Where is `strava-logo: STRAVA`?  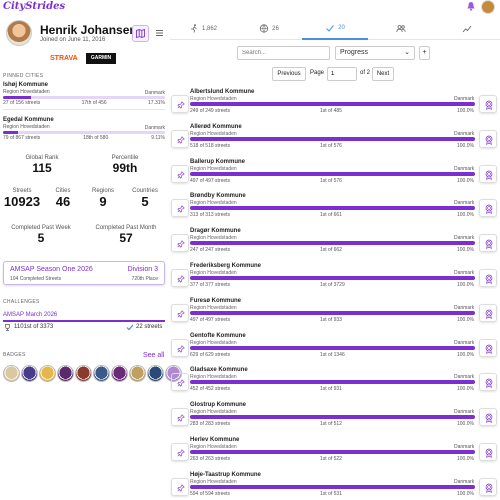 strava-logo: STRAVA is located at coordinates (64, 58).